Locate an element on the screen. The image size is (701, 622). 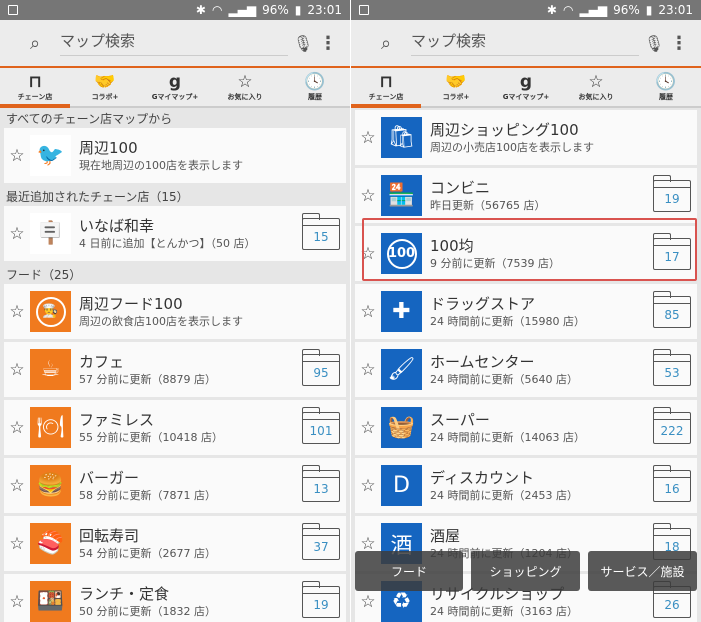
list-item: ☆ ✚ ドラッグストア 24 時間前に更新（15980 店） 85 is located at coordinates (526, 311).